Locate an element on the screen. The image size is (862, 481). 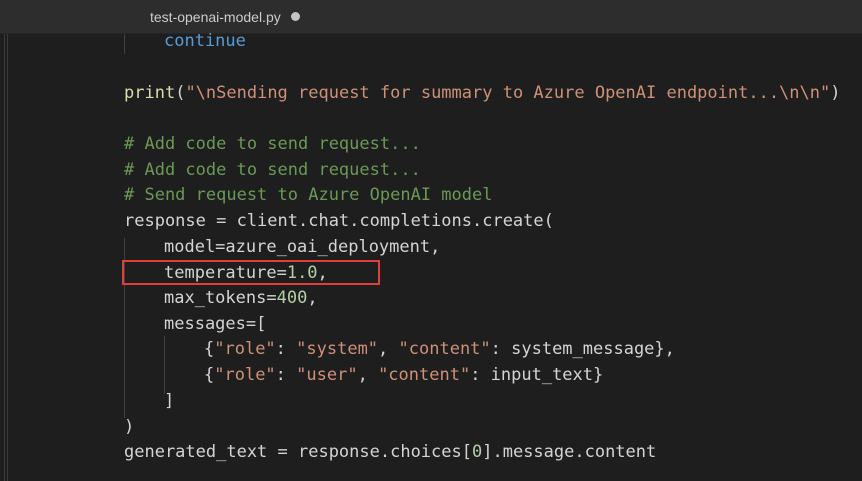
code-token: "user" is located at coordinates (327, 375).